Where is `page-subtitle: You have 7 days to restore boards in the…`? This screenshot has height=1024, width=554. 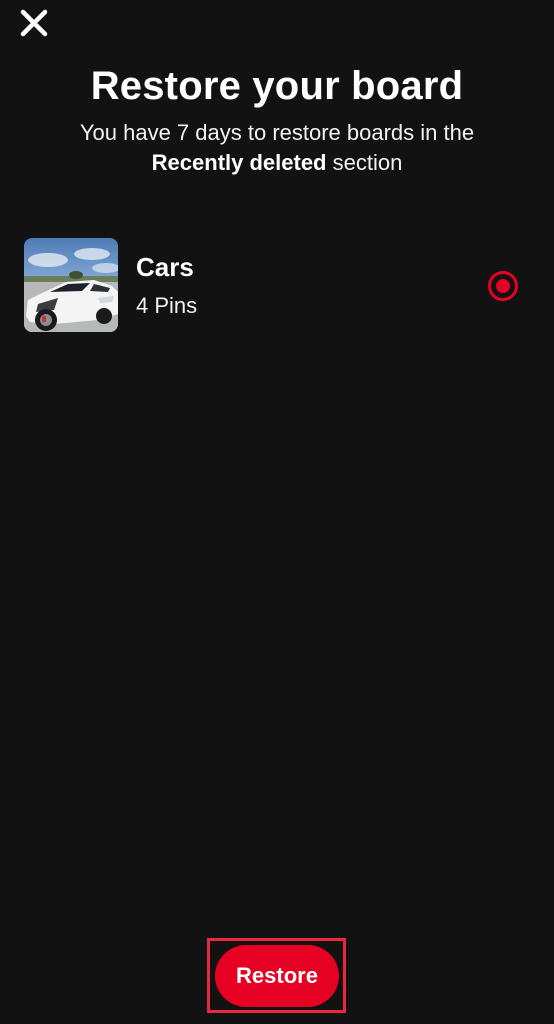 page-subtitle: You have 7 days to restore boards in the… is located at coordinates (277, 148).